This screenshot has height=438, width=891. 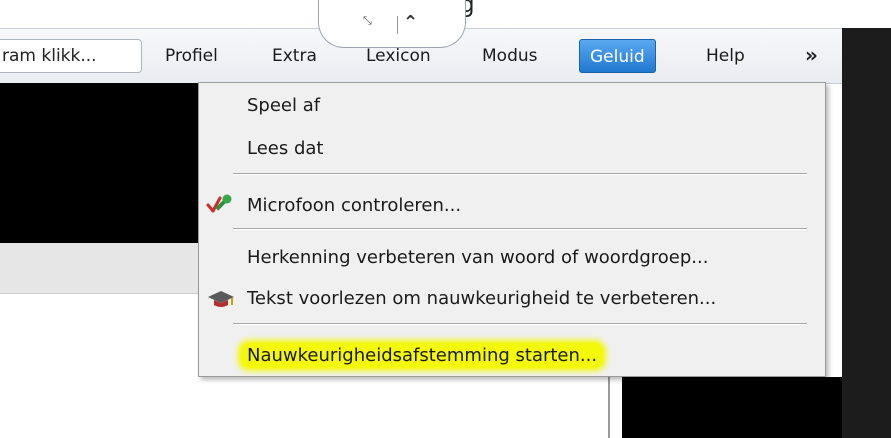 What do you see at coordinates (410, 22) in the screenshot?
I see `chevron-up-icon: ⌃` at bounding box center [410, 22].